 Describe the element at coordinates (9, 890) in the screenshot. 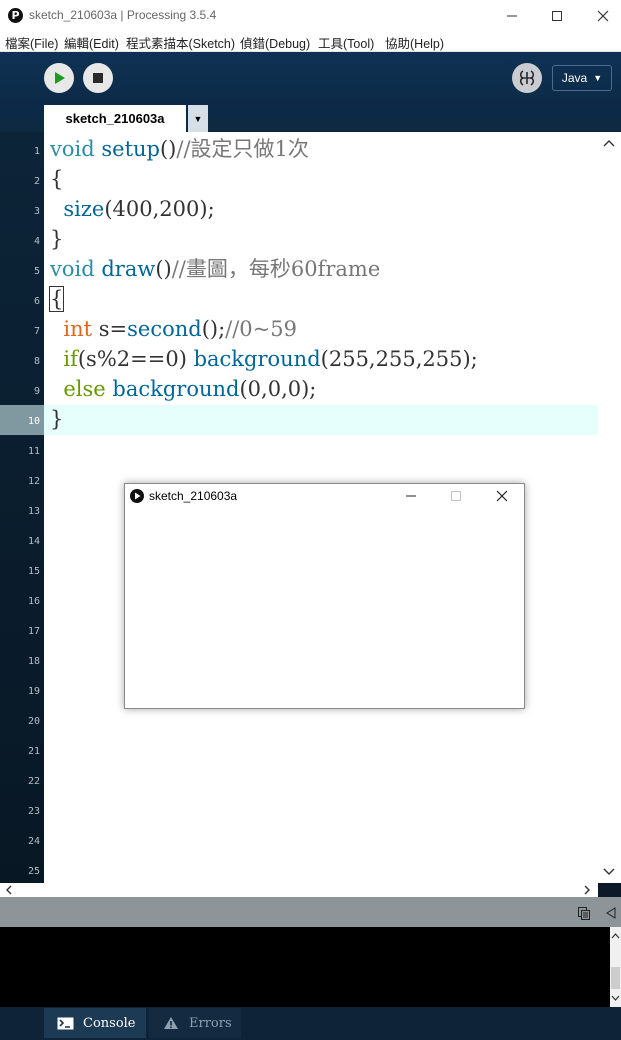

I see `scroll-left-icon` at that location.